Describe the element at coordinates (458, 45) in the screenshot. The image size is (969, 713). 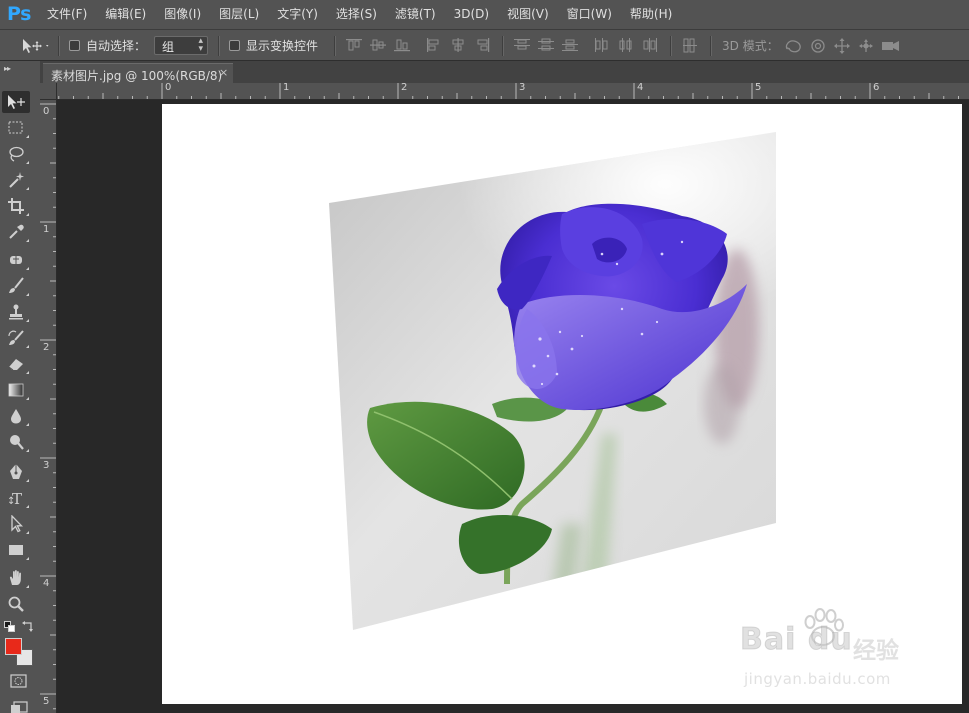
I see `align-horizontal-centers-icon` at that location.